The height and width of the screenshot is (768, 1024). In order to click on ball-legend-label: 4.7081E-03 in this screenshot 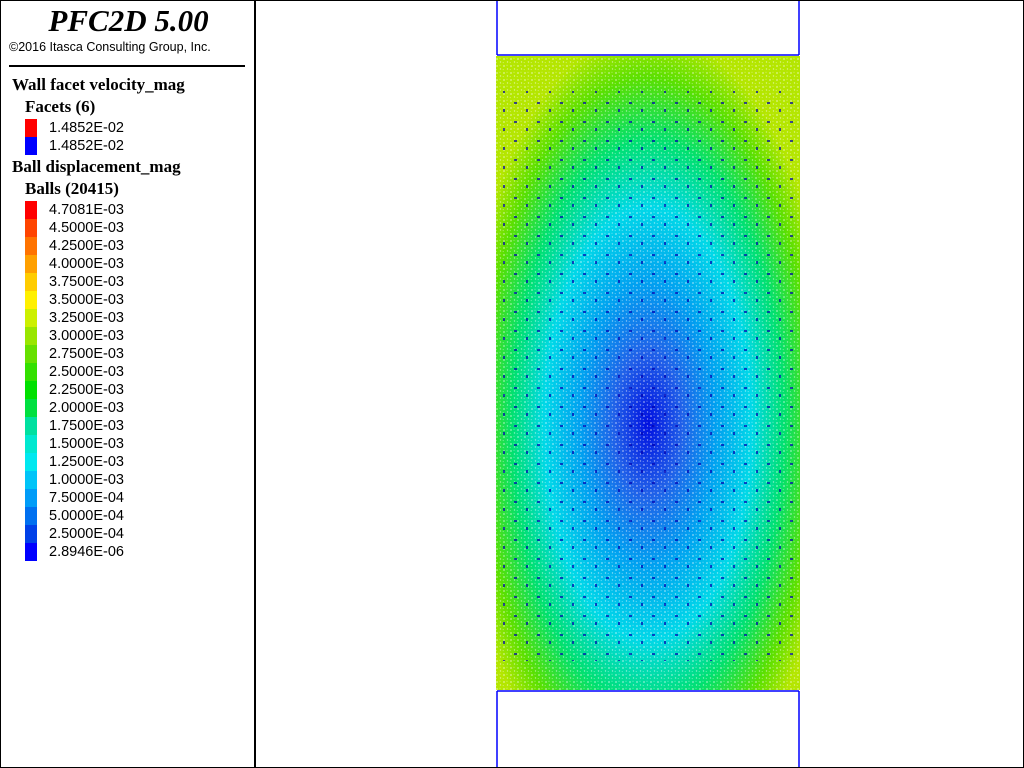, I will do `click(86, 210)`.